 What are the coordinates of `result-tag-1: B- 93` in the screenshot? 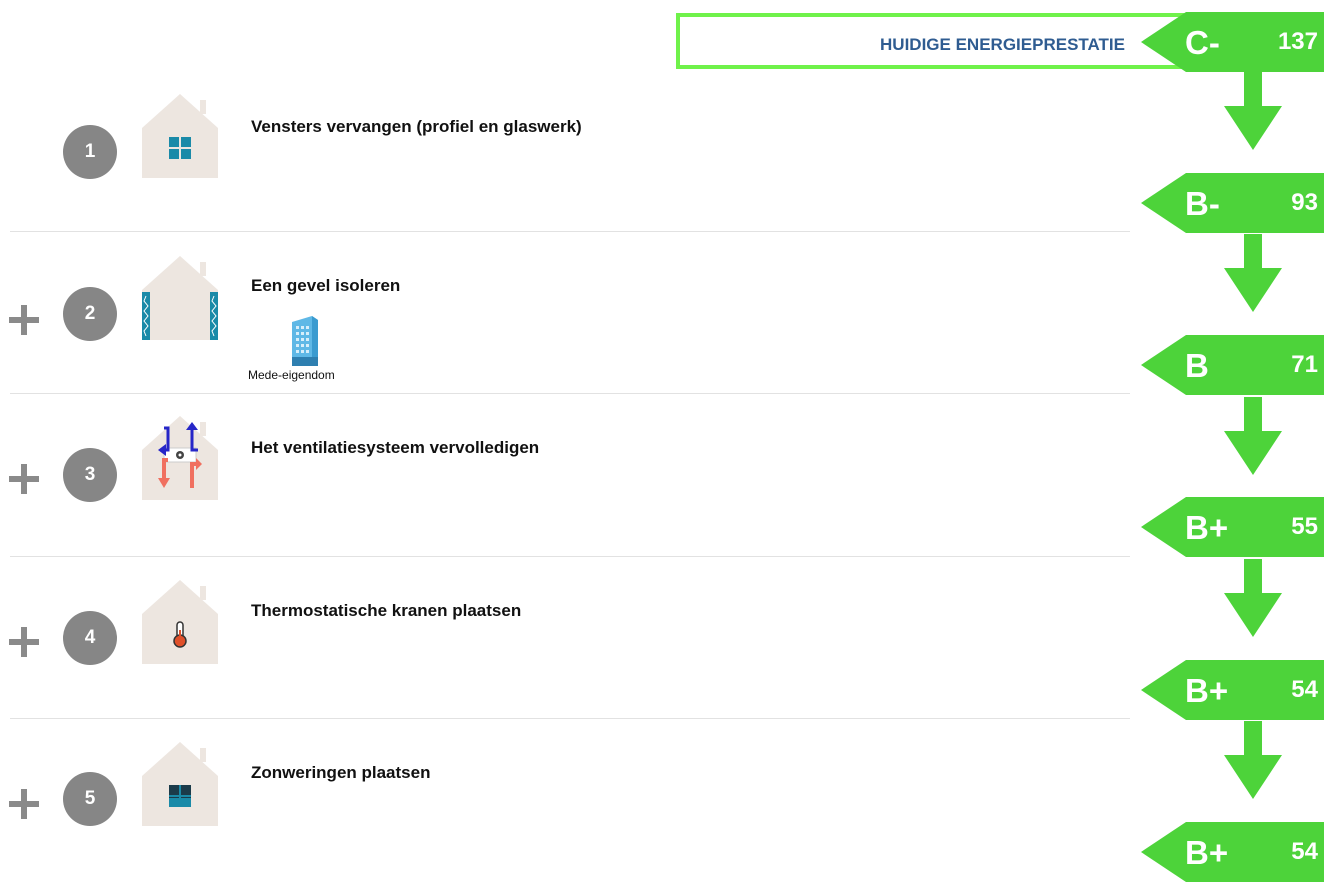 It's located at (1232, 203).